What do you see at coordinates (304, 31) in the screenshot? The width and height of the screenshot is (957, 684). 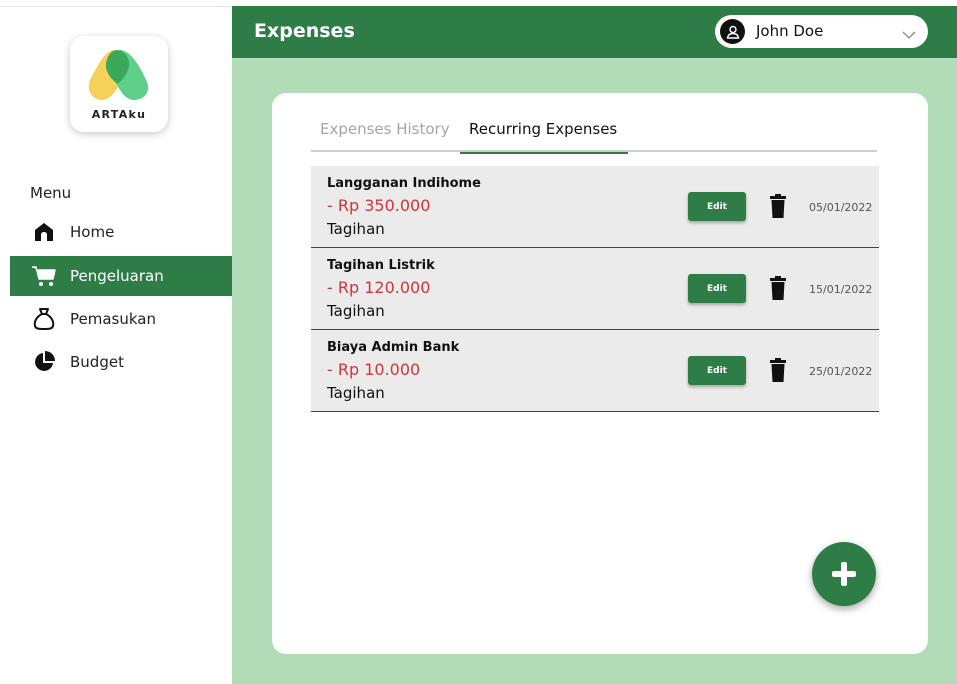 I see `page-title: Expenses` at bounding box center [304, 31].